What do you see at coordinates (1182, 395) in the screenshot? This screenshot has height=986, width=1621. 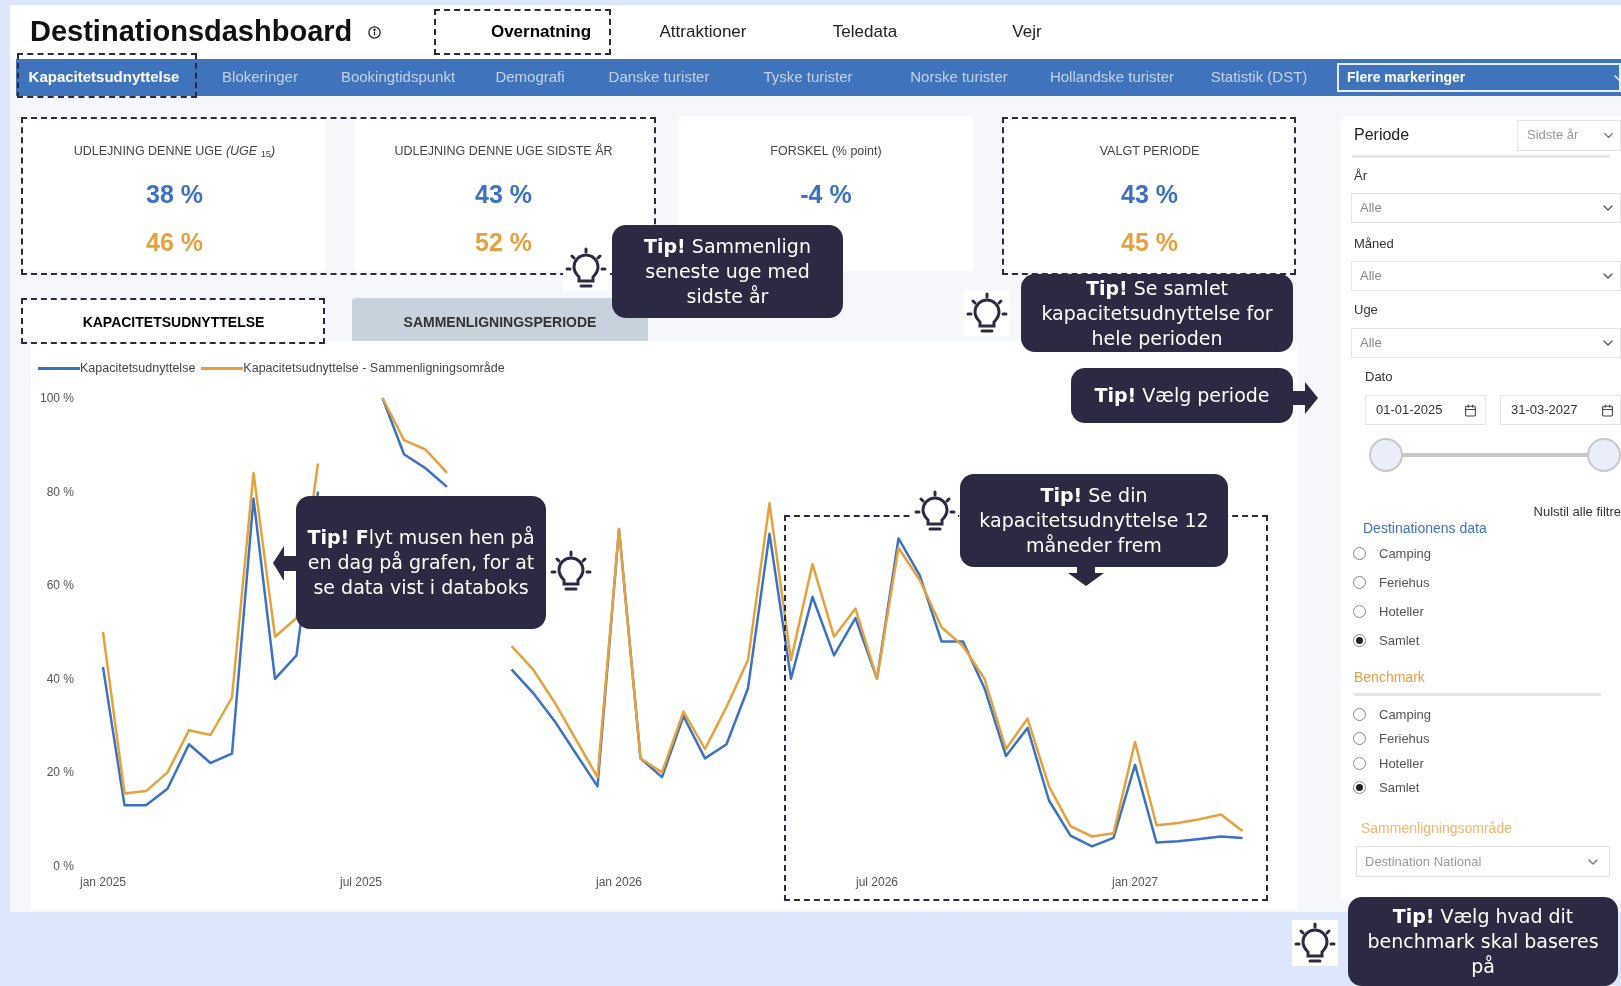 I see `tip-callout: Tip! Vælg periode` at bounding box center [1182, 395].